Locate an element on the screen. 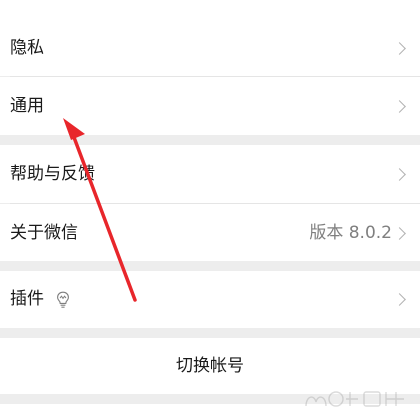 Image resolution: width=420 pixels, height=420 pixels. settings-item-about-label: 关于微信 is located at coordinates (44, 233).